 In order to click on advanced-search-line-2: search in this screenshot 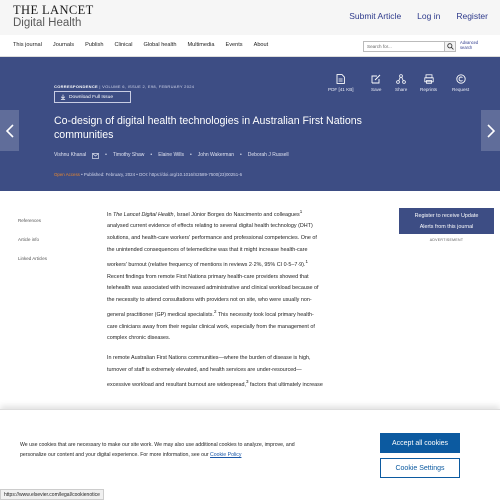, I will do `click(466, 48)`.